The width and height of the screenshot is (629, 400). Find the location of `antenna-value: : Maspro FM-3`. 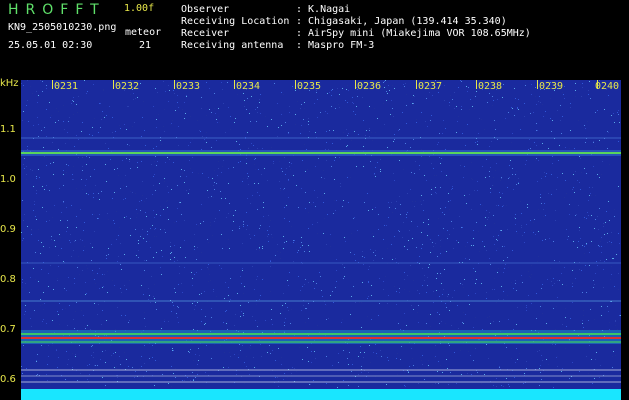

antenna-value: : Maspro FM-3 is located at coordinates (335, 45).